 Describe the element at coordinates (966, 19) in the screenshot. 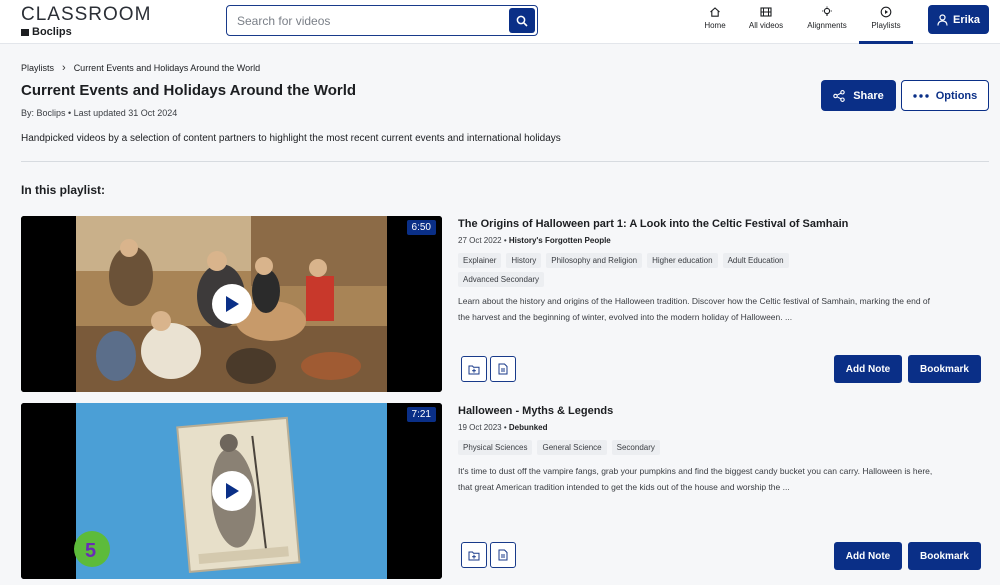

I see `user-name: Erika` at that location.